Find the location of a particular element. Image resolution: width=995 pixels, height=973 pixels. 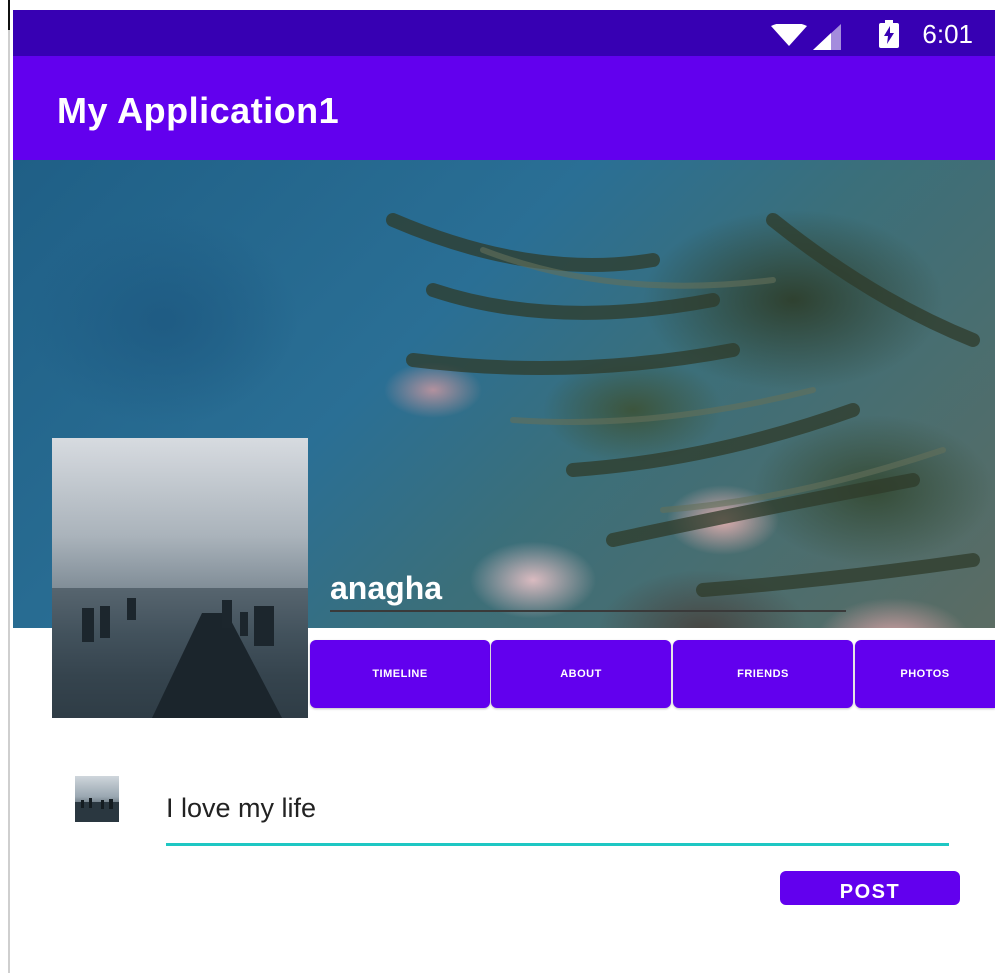

app-bar: My Application1 is located at coordinates (504, 108).